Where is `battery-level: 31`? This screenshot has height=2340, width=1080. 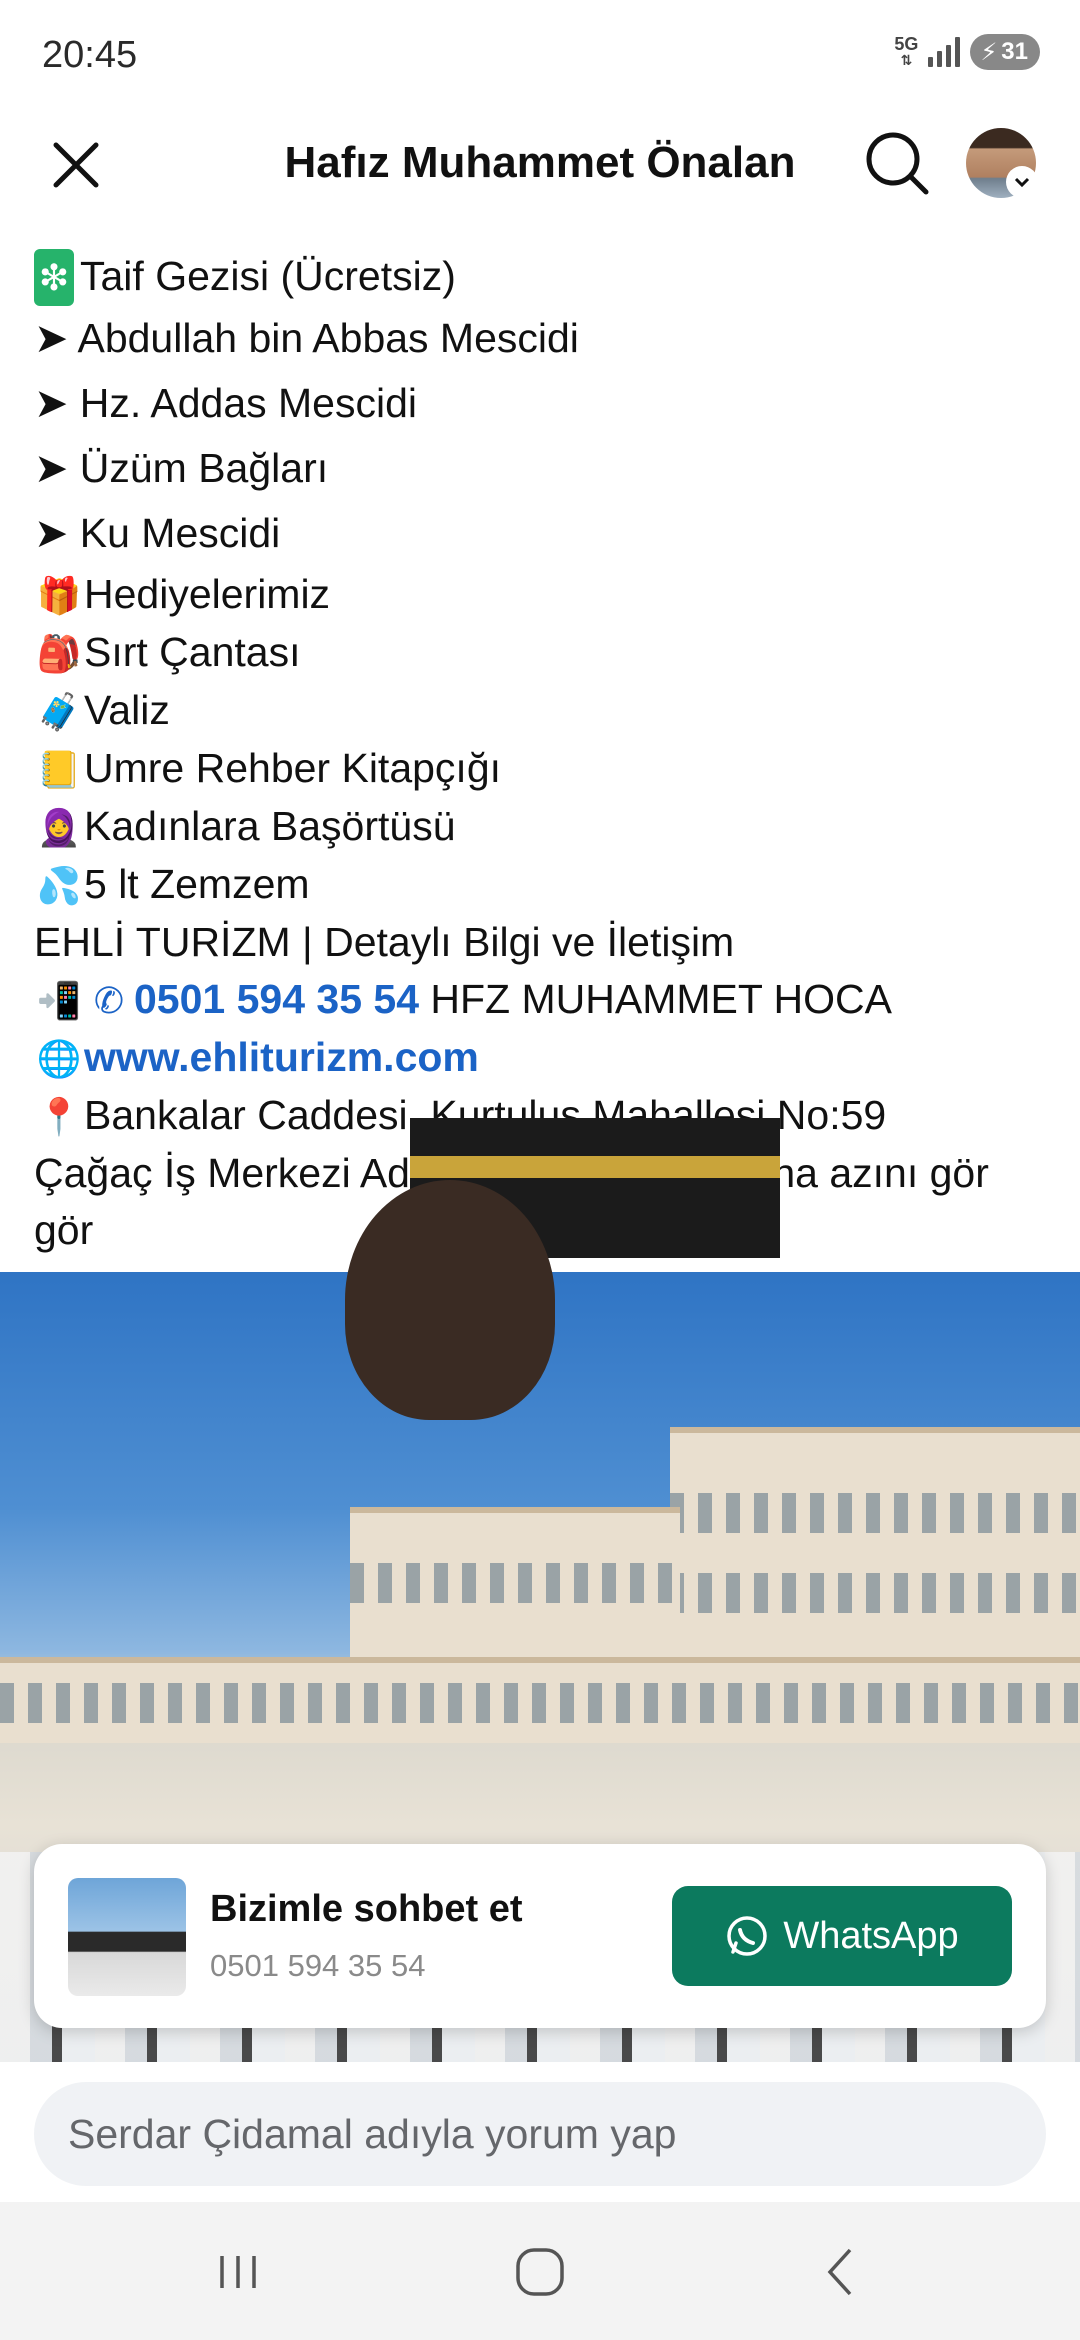
battery-level: 31 is located at coordinates (1014, 51).